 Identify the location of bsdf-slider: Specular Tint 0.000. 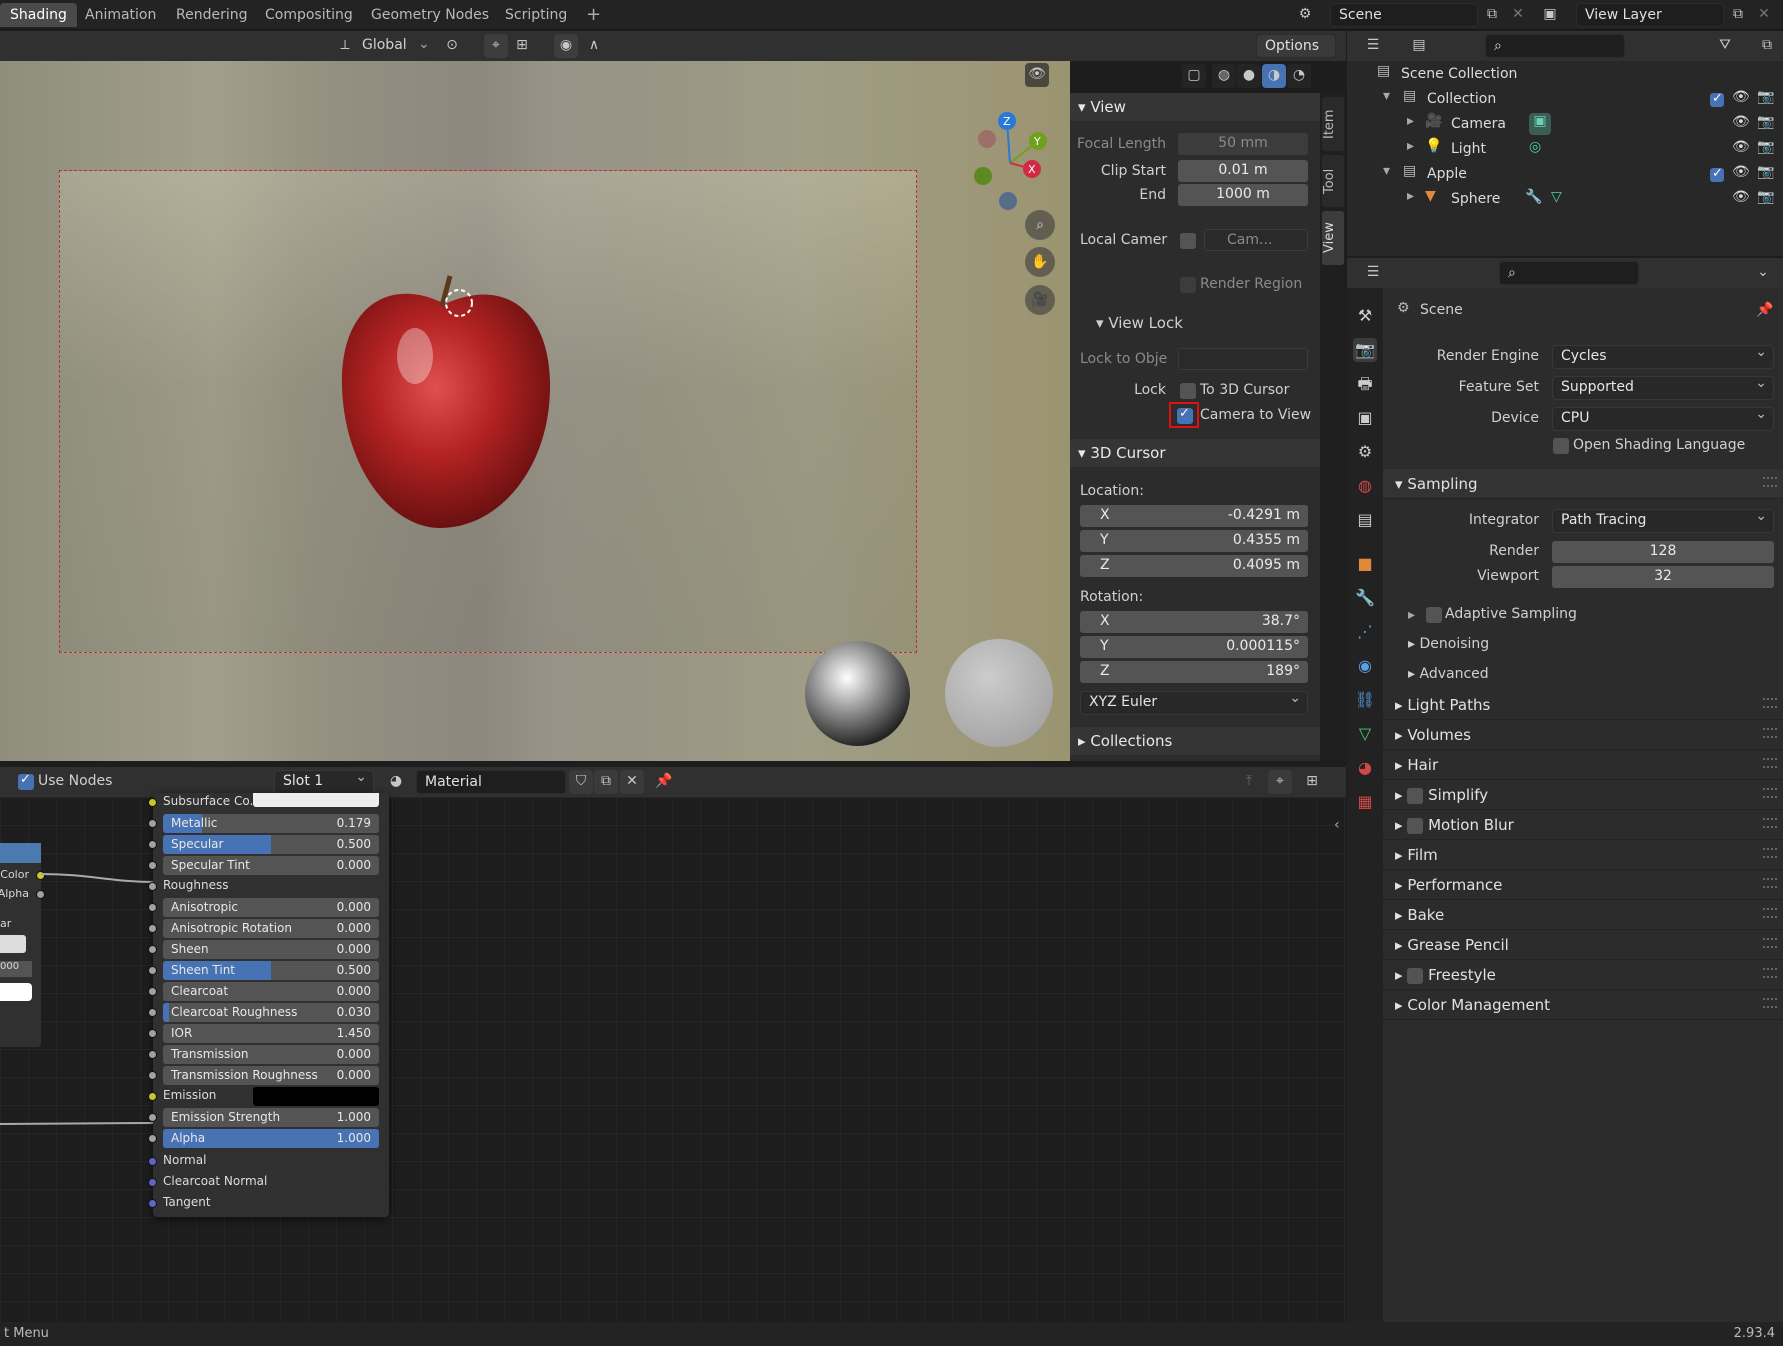
(271, 865).